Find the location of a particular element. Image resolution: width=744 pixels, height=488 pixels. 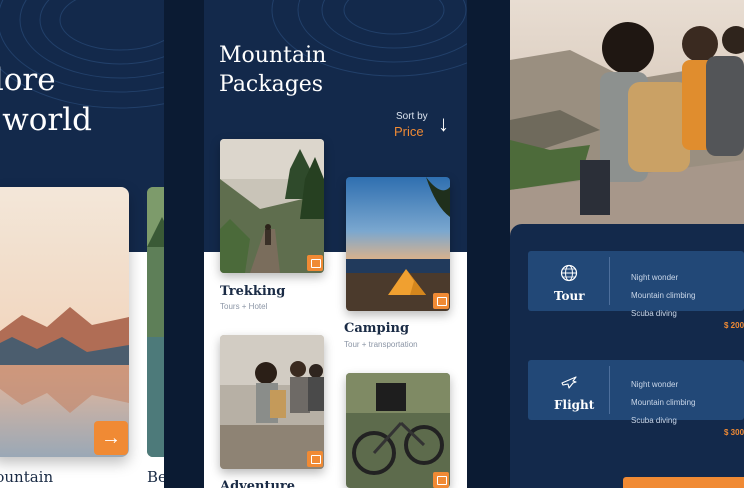

page-title-line-1: Mountain is located at coordinates (273, 55).